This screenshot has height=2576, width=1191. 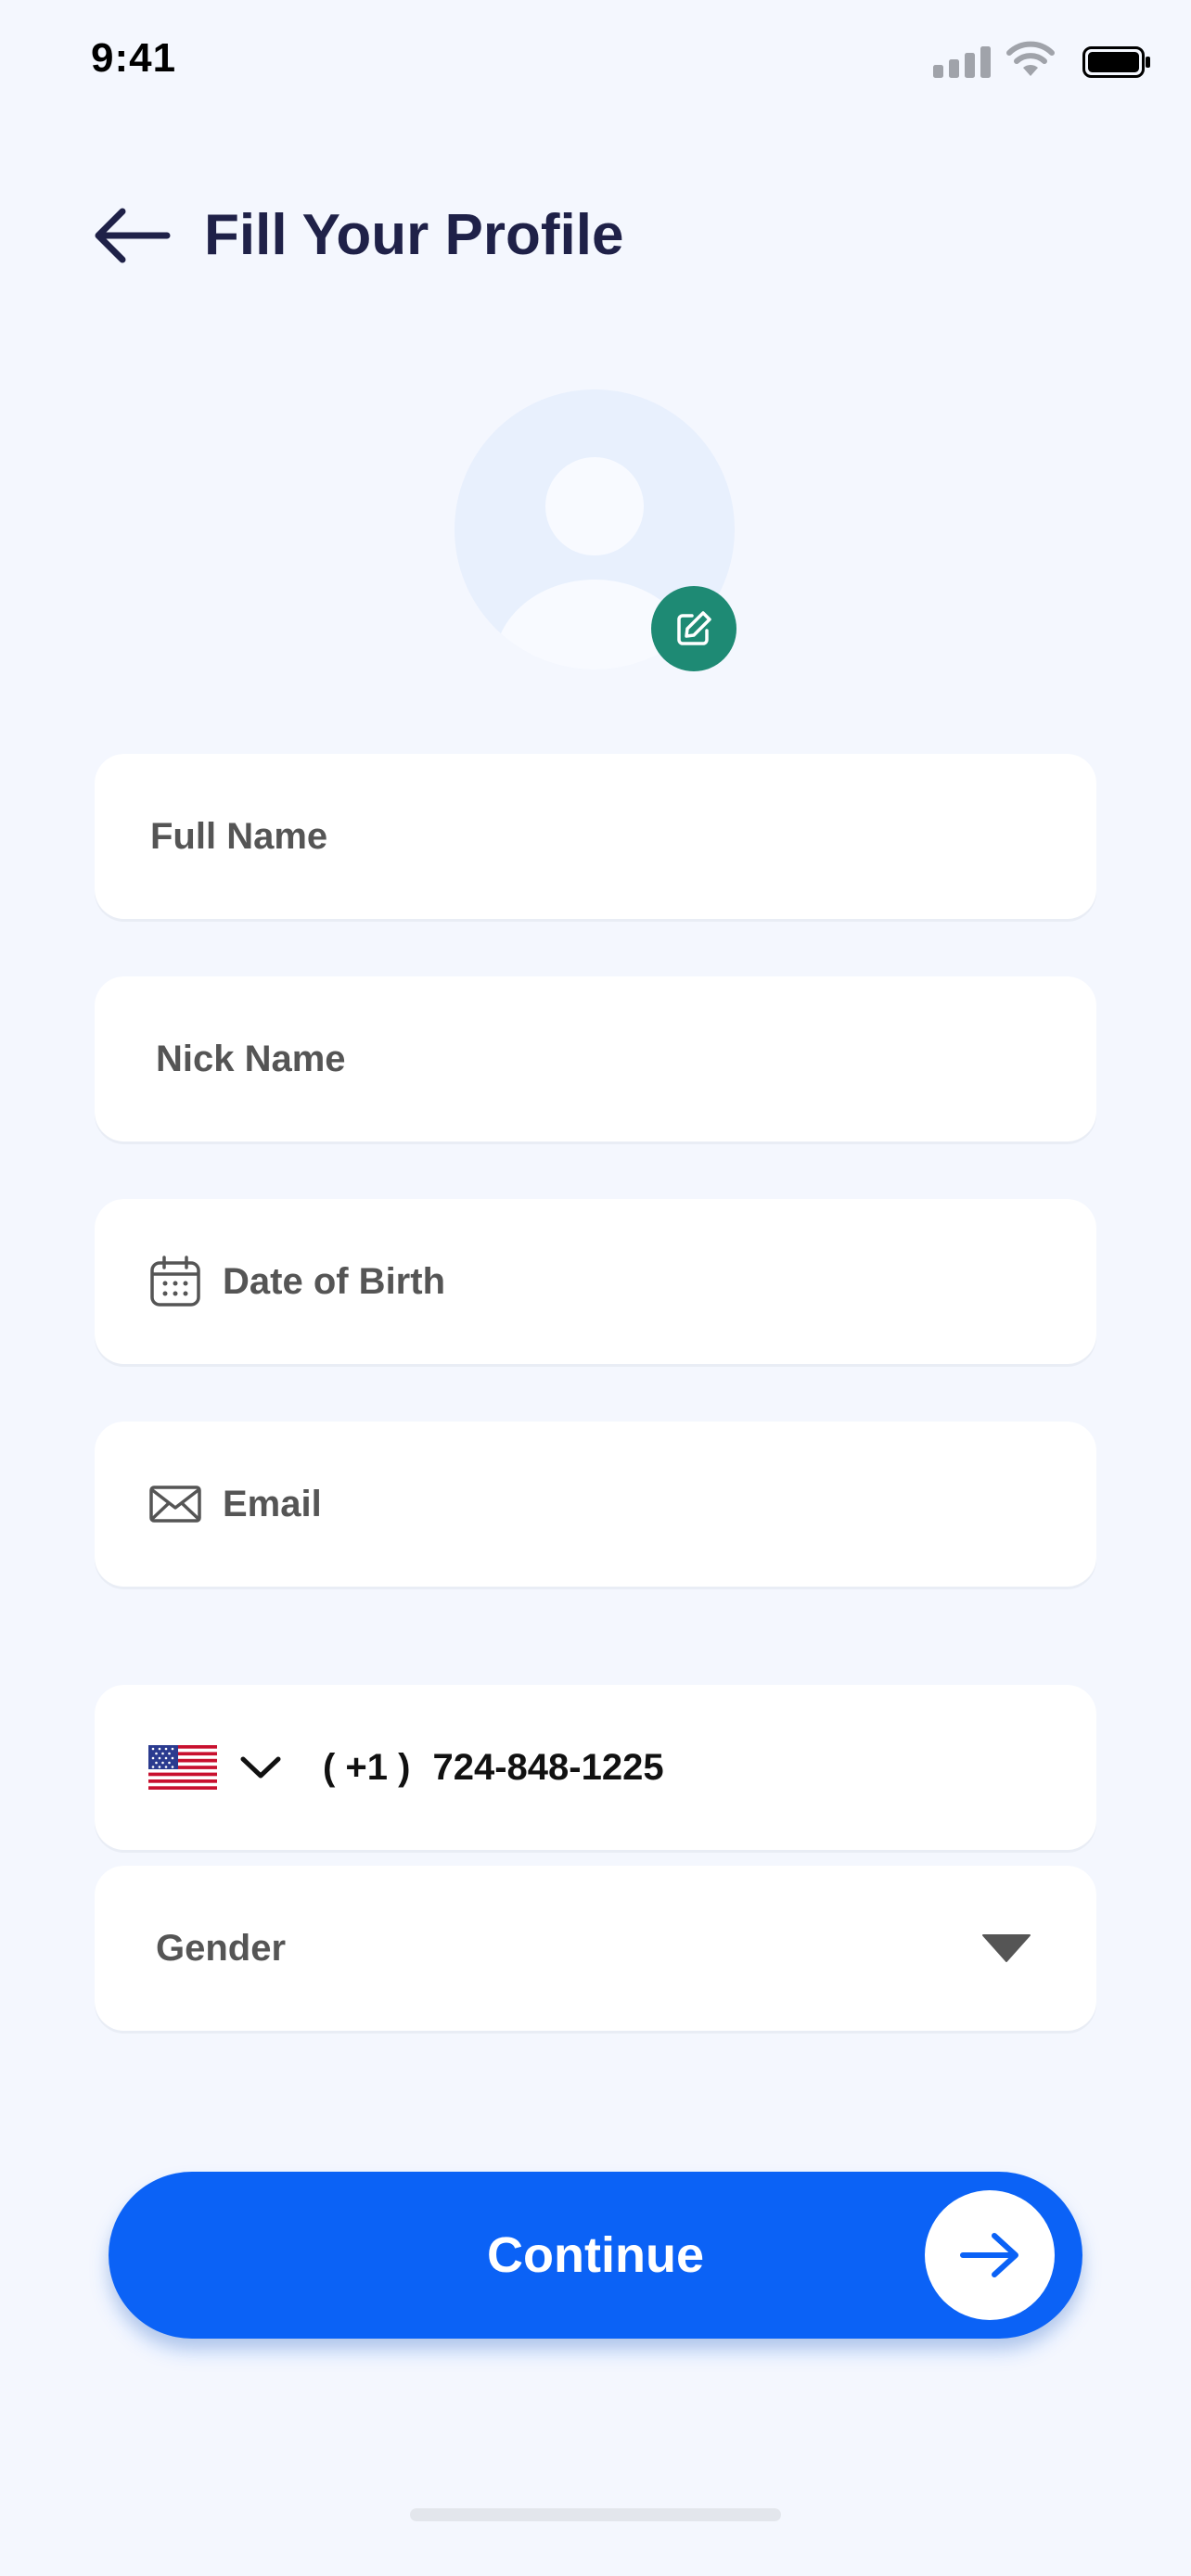 I want to click on chevron-down-icon, so click(x=260, y=1767).